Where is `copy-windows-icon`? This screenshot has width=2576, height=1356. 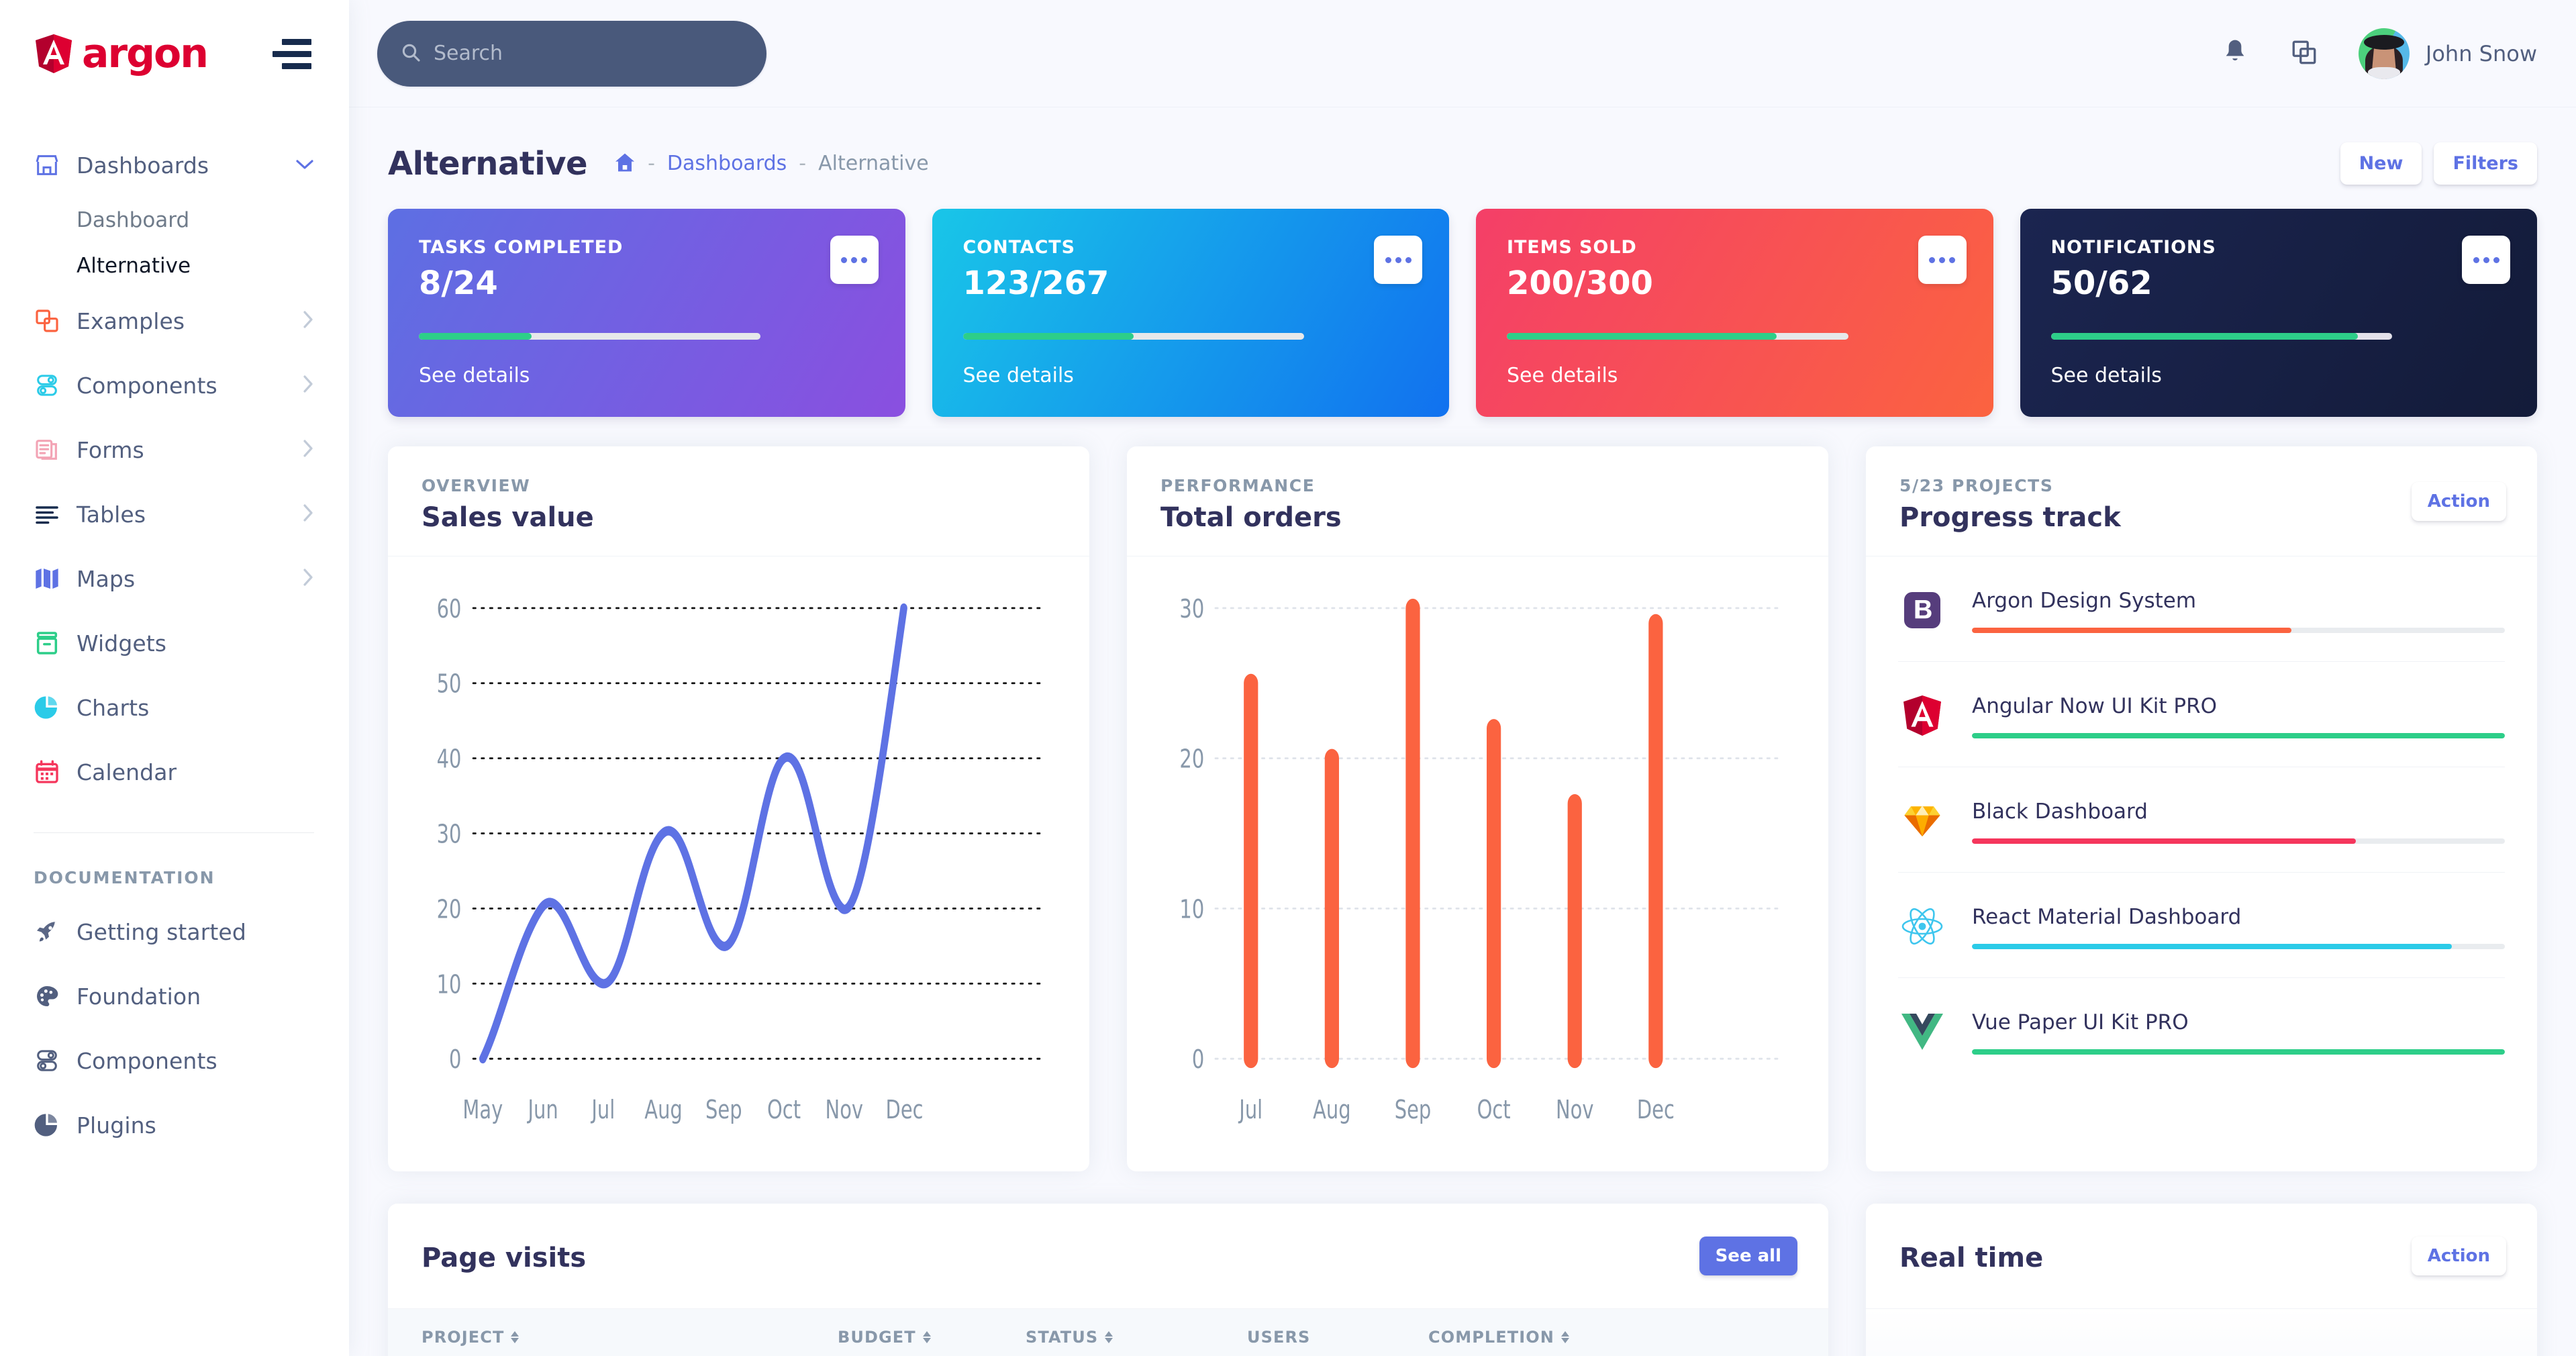 copy-windows-icon is located at coordinates (2304, 53).